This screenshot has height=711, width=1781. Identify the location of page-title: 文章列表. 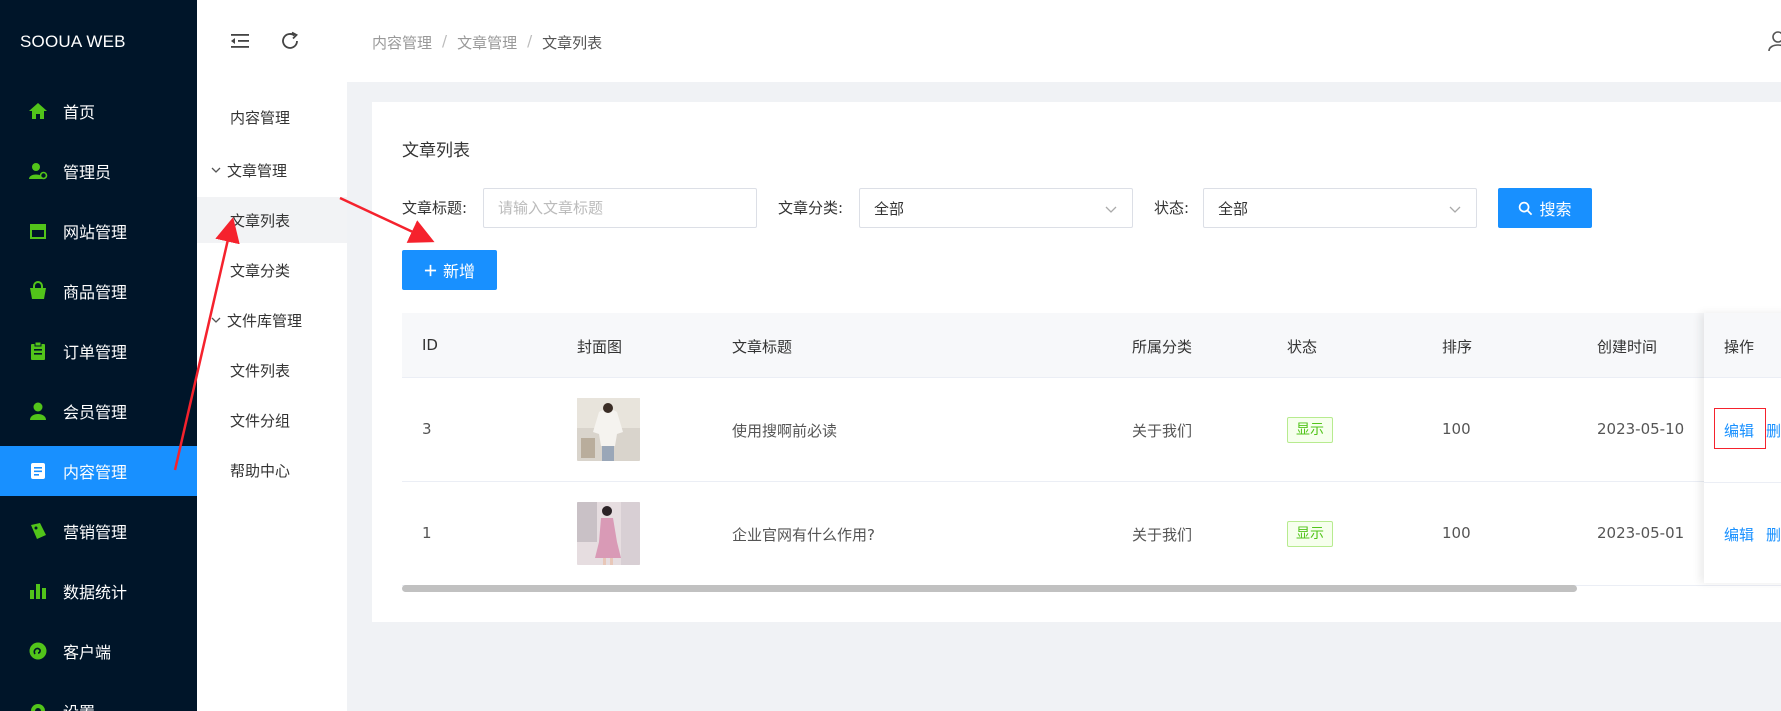
(436, 151).